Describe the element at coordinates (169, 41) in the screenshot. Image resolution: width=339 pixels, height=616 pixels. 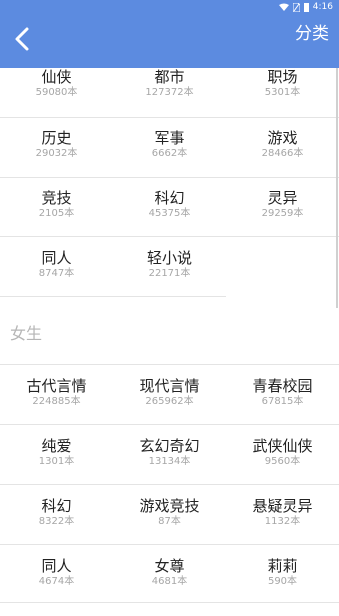
I see `app-bar: 分类` at that location.